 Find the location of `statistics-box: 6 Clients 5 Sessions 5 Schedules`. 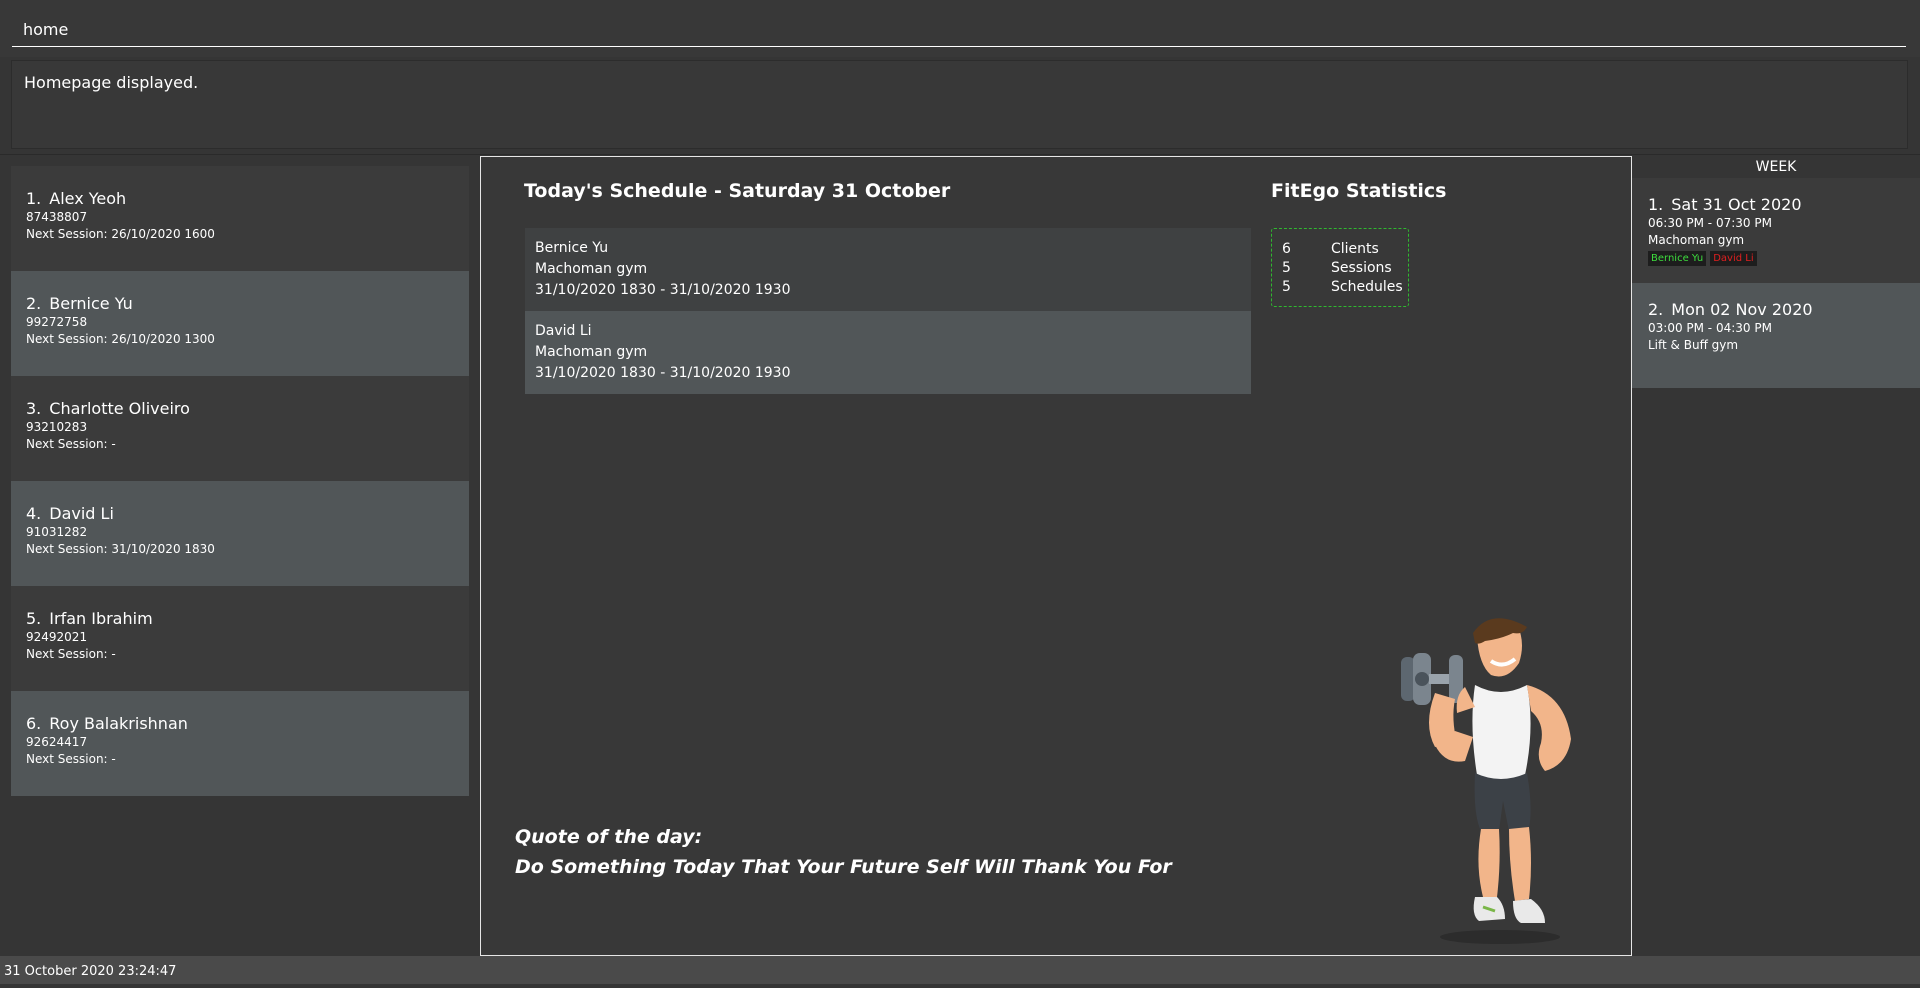

statistics-box: 6 Clients 5 Sessions 5 Schedules is located at coordinates (1340, 267).